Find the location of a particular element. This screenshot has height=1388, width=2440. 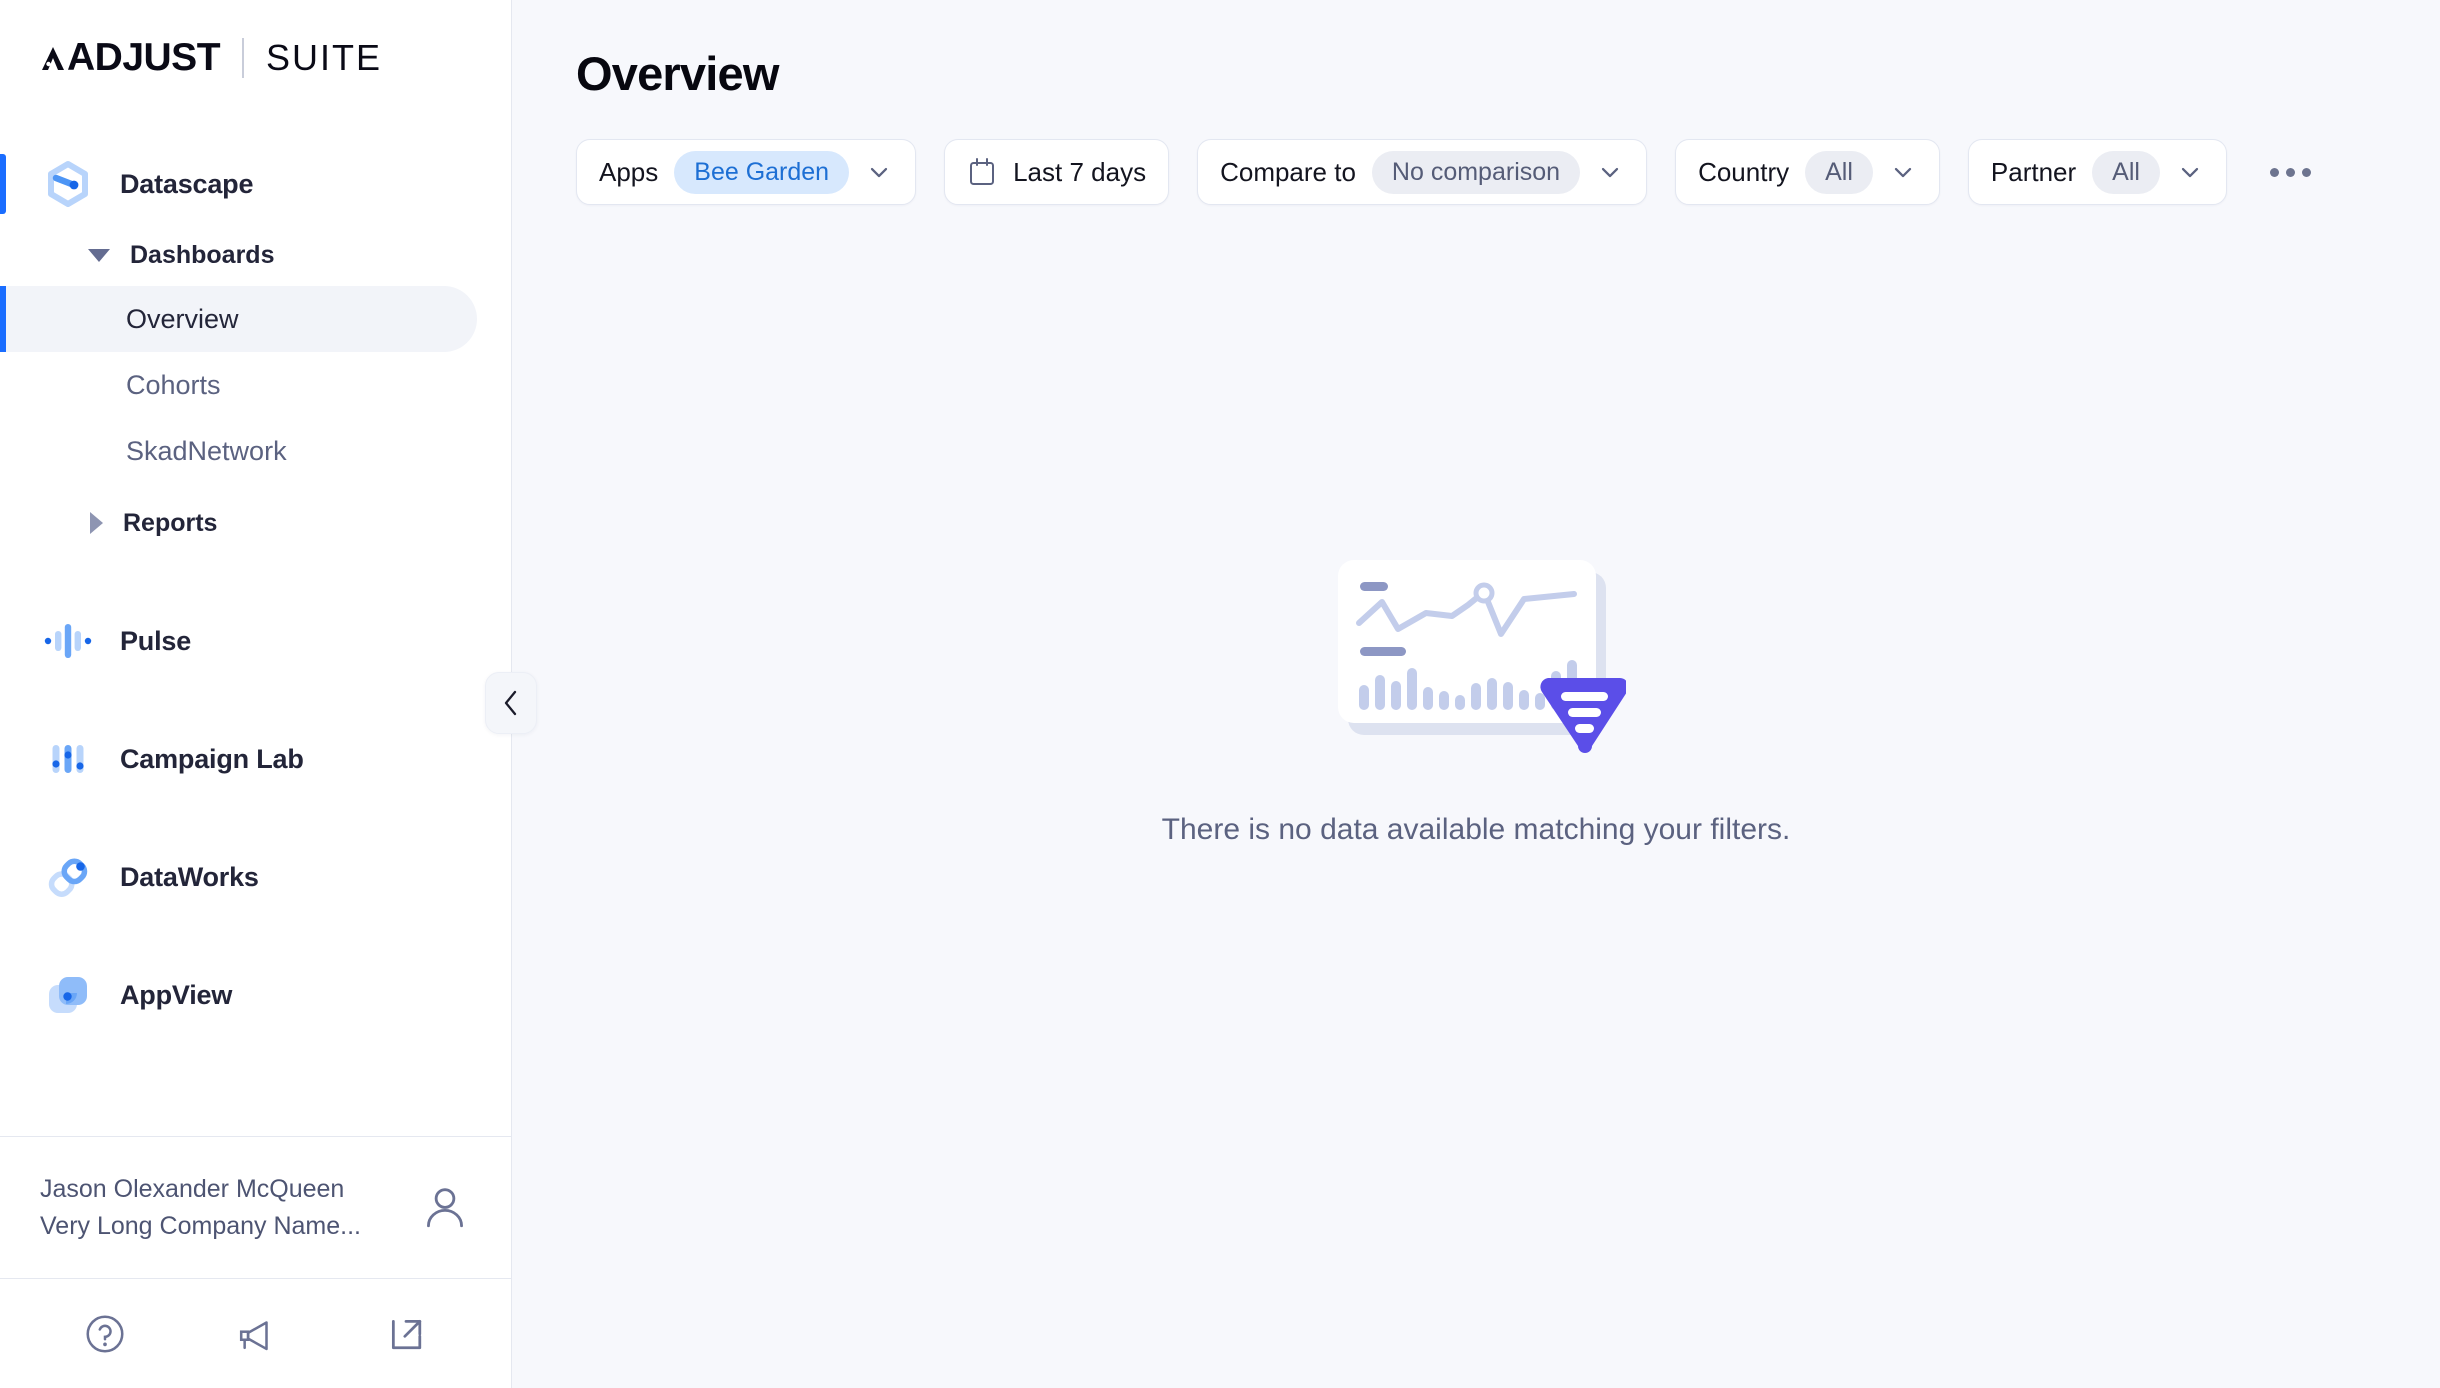

sidebar-item-overview-label: Overview is located at coordinates (182, 318).